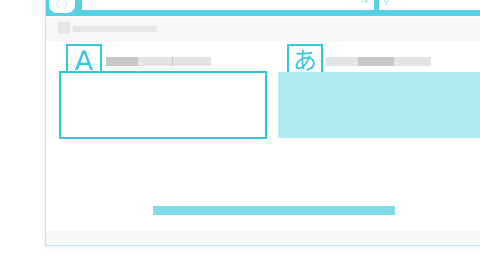  What do you see at coordinates (274, 210) in the screenshot?
I see `translate-button` at bounding box center [274, 210].